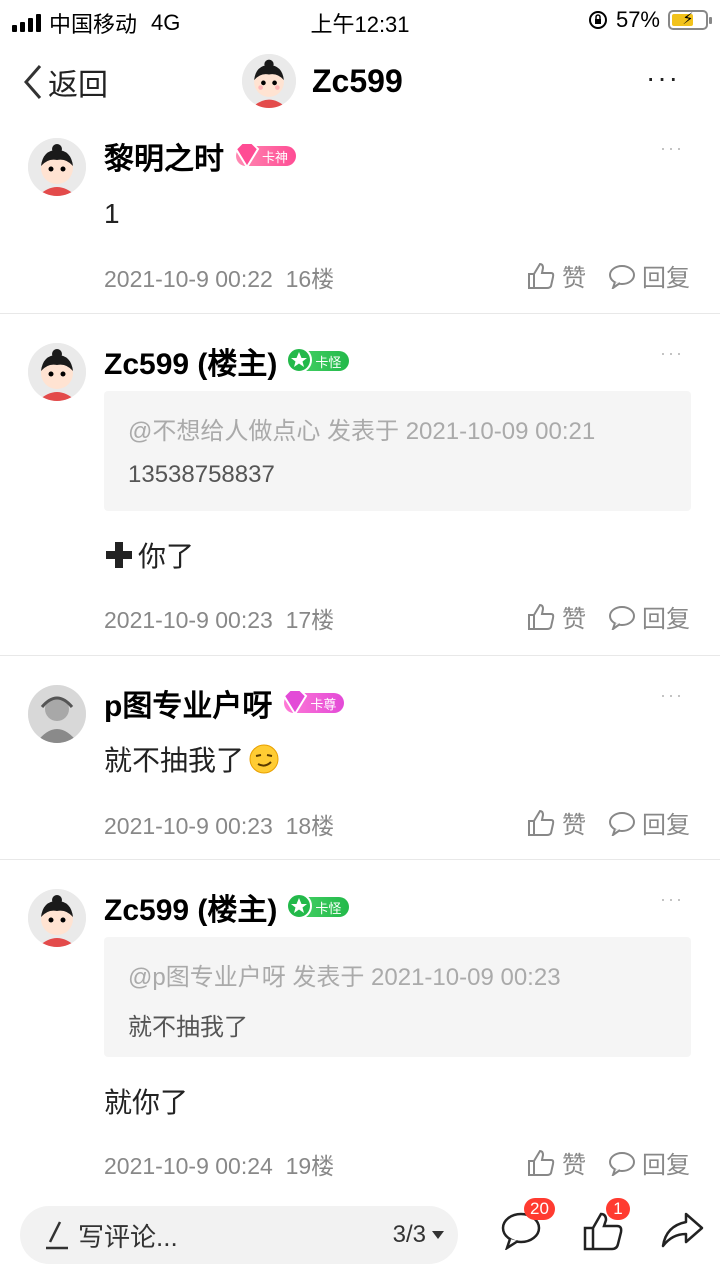 This screenshot has height=1280, width=720. What do you see at coordinates (409, 1234) in the screenshot?
I see `page-indicator: 3/3` at bounding box center [409, 1234].